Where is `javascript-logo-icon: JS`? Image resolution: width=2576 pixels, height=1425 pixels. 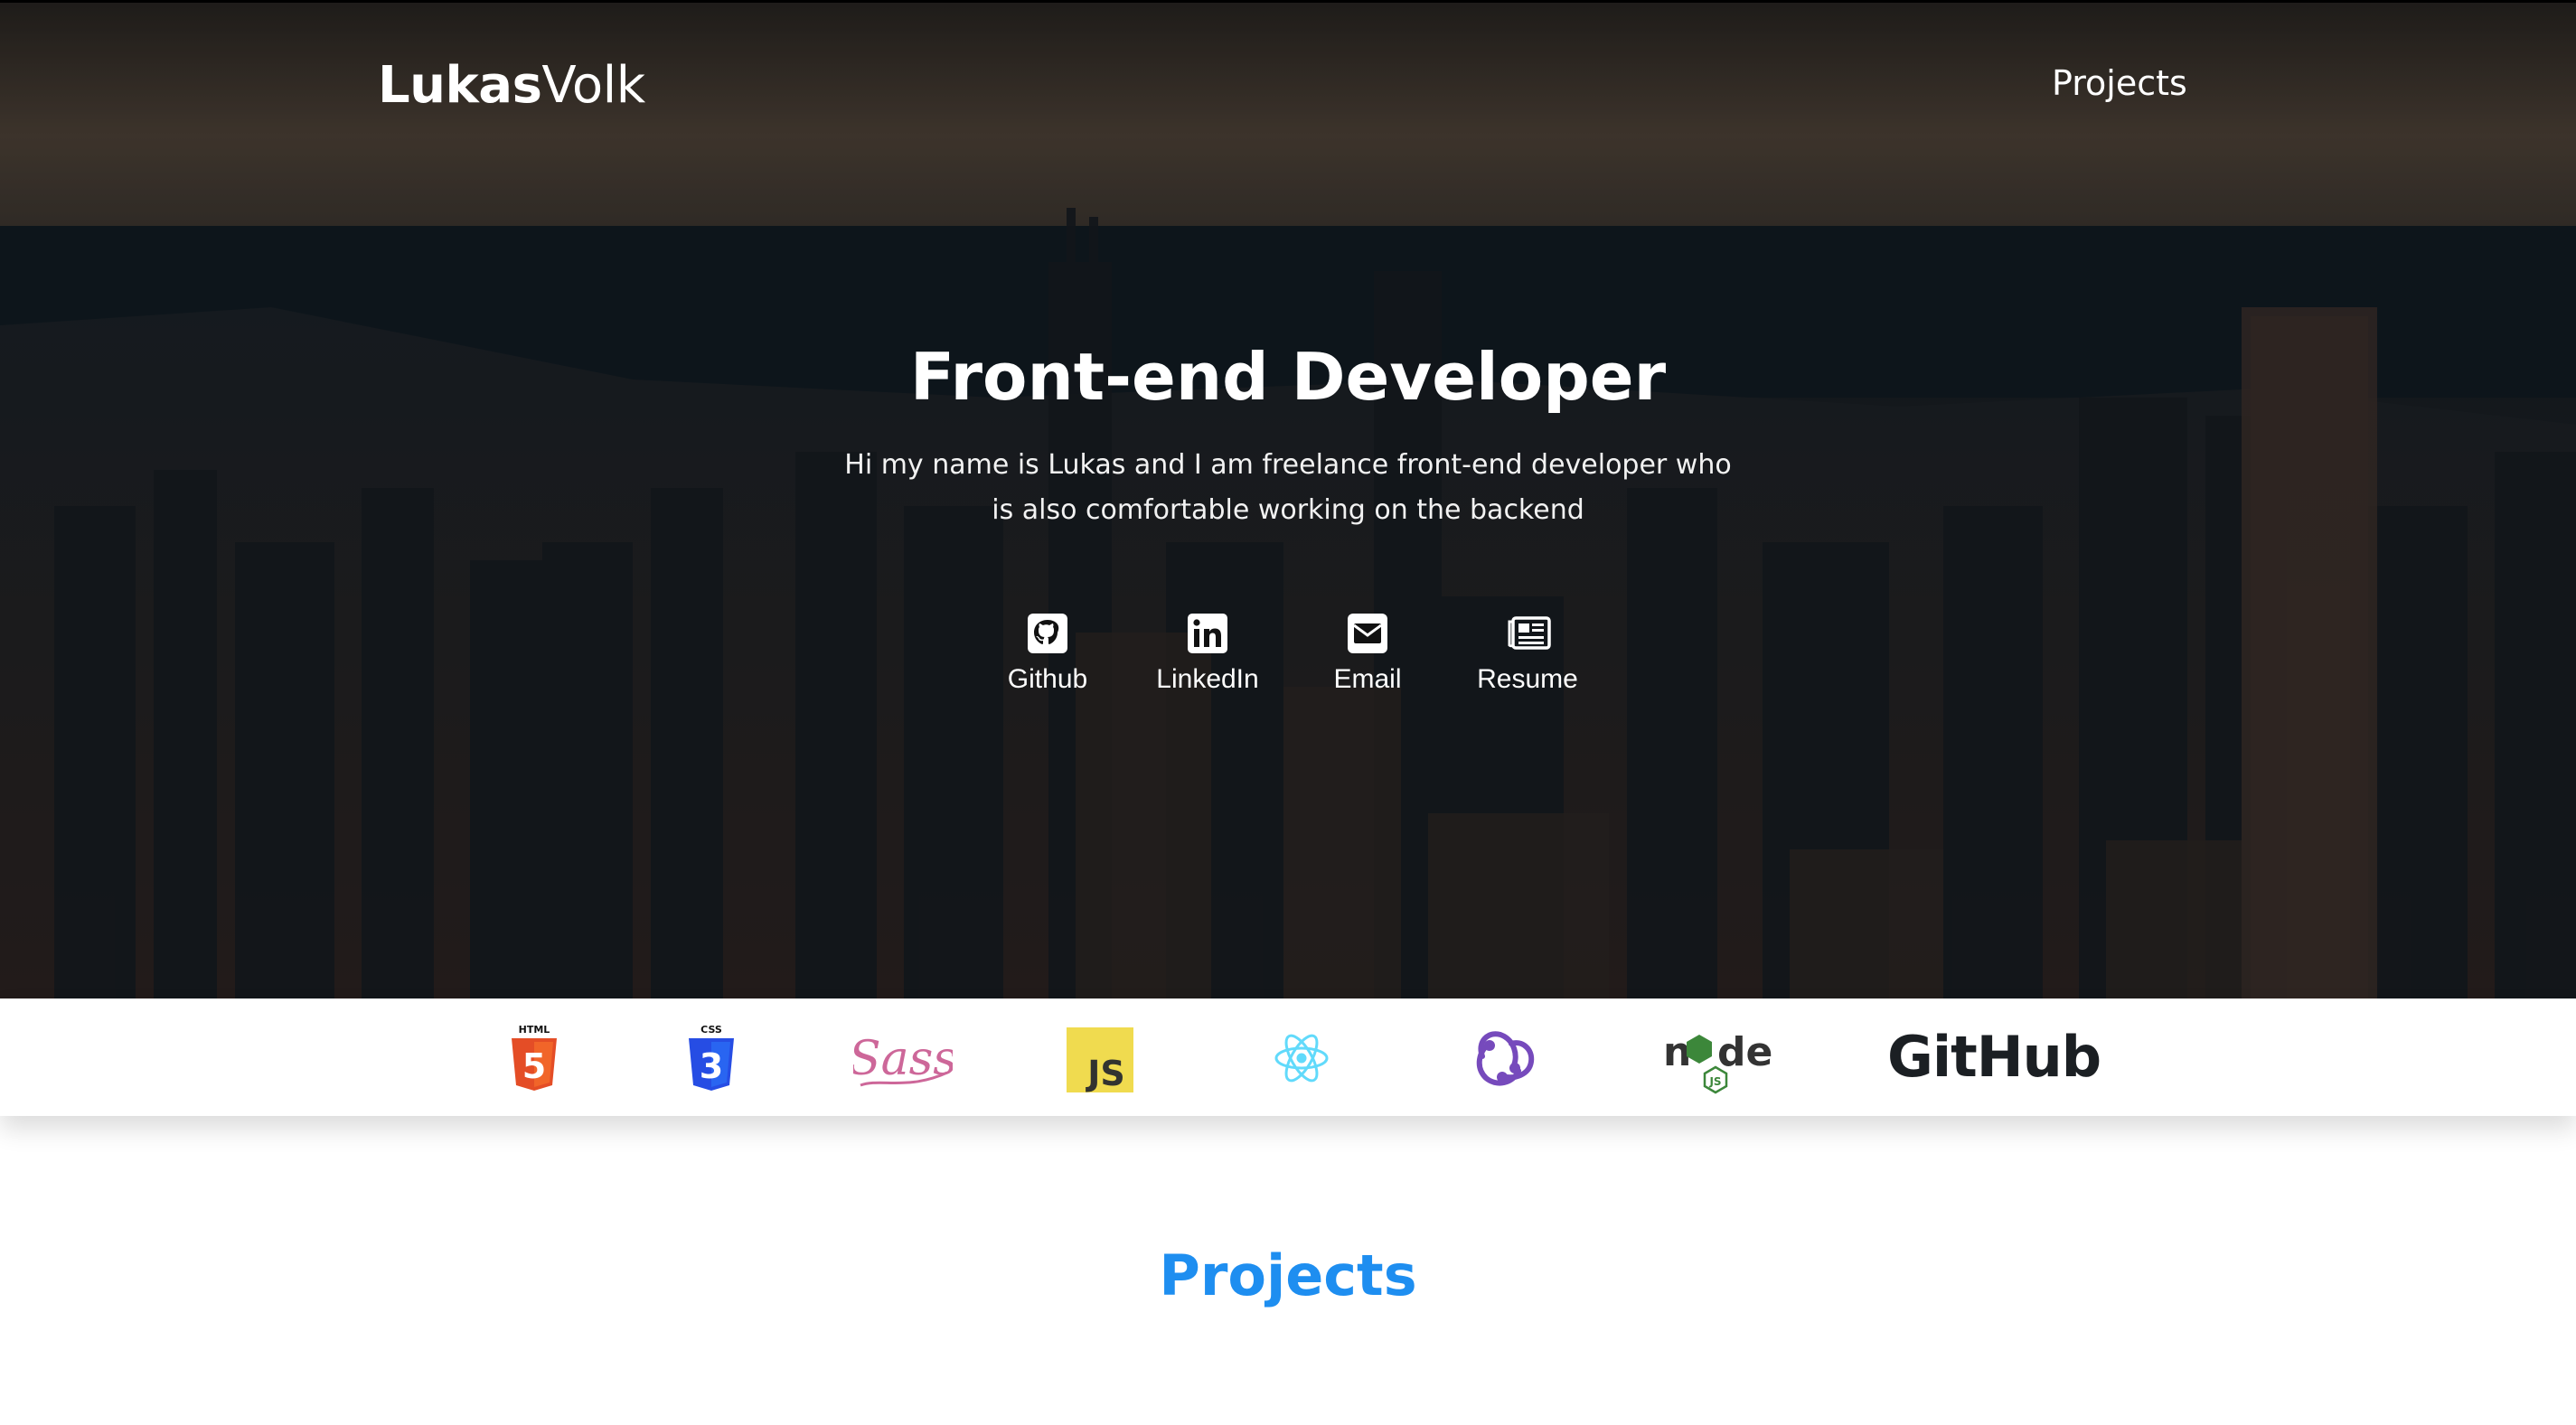 javascript-logo-icon: JS is located at coordinates (1100, 1059).